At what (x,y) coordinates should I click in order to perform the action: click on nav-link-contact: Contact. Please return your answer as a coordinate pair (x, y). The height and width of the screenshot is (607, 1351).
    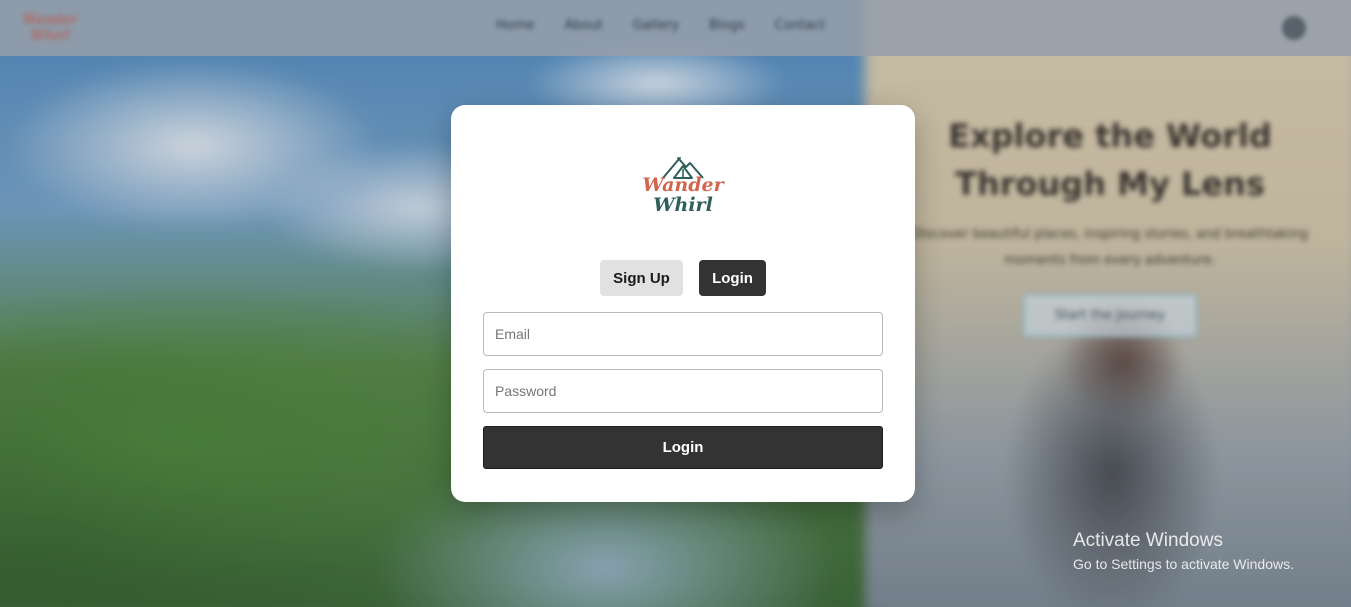
    Looking at the image, I should click on (800, 25).